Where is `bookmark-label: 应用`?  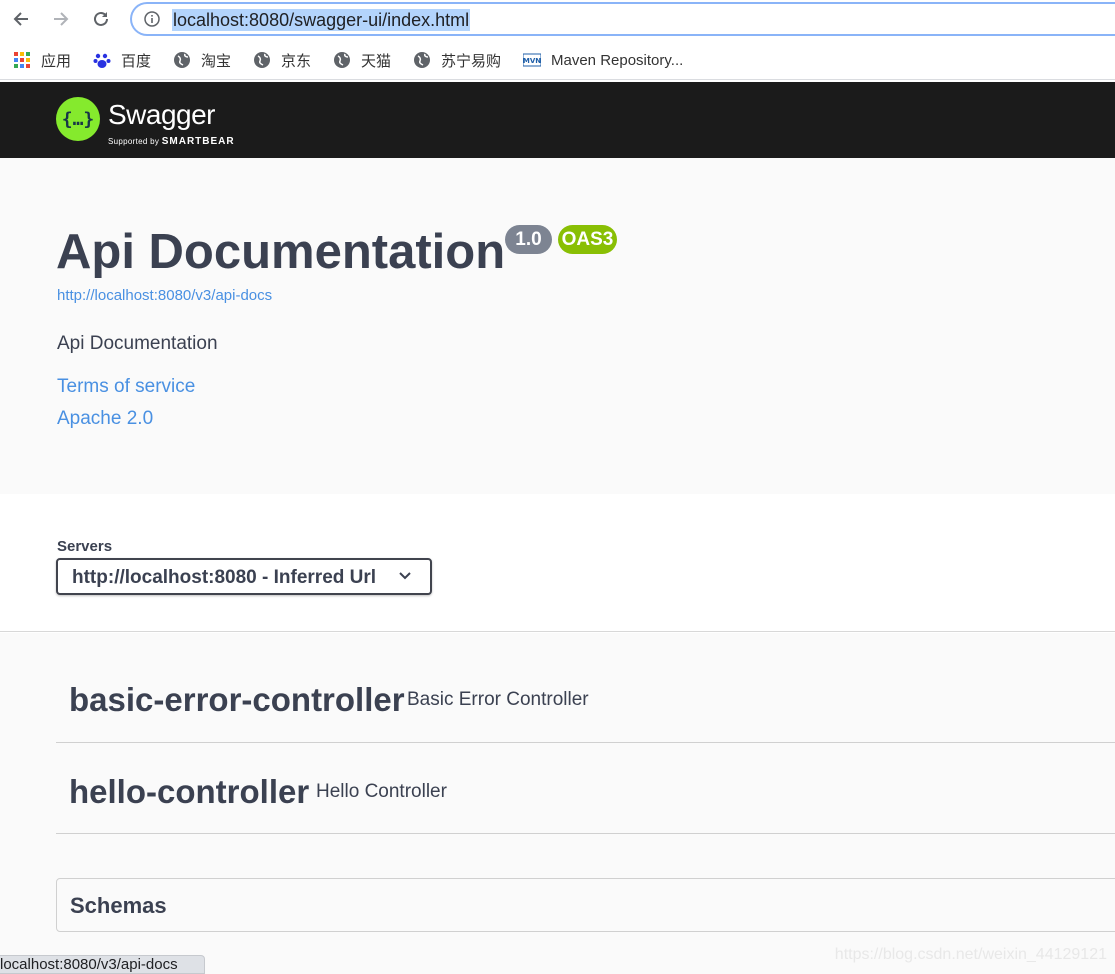 bookmark-label: 应用 is located at coordinates (56, 61).